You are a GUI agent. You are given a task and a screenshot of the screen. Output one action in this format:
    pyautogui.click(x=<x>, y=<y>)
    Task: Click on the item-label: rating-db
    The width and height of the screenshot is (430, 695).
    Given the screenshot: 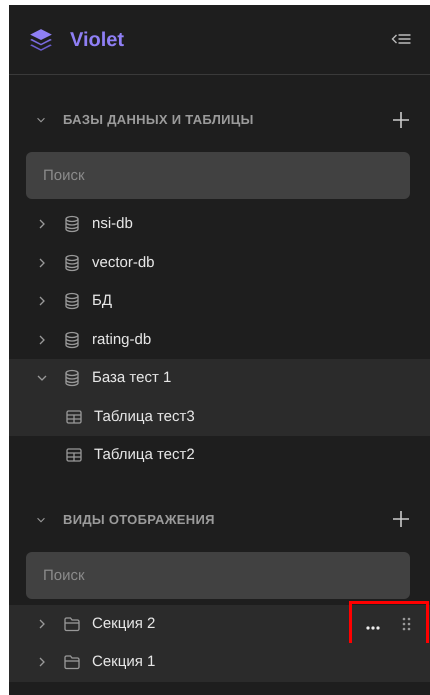 What is the action you would take?
    pyautogui.click(x=122, y=340)
    